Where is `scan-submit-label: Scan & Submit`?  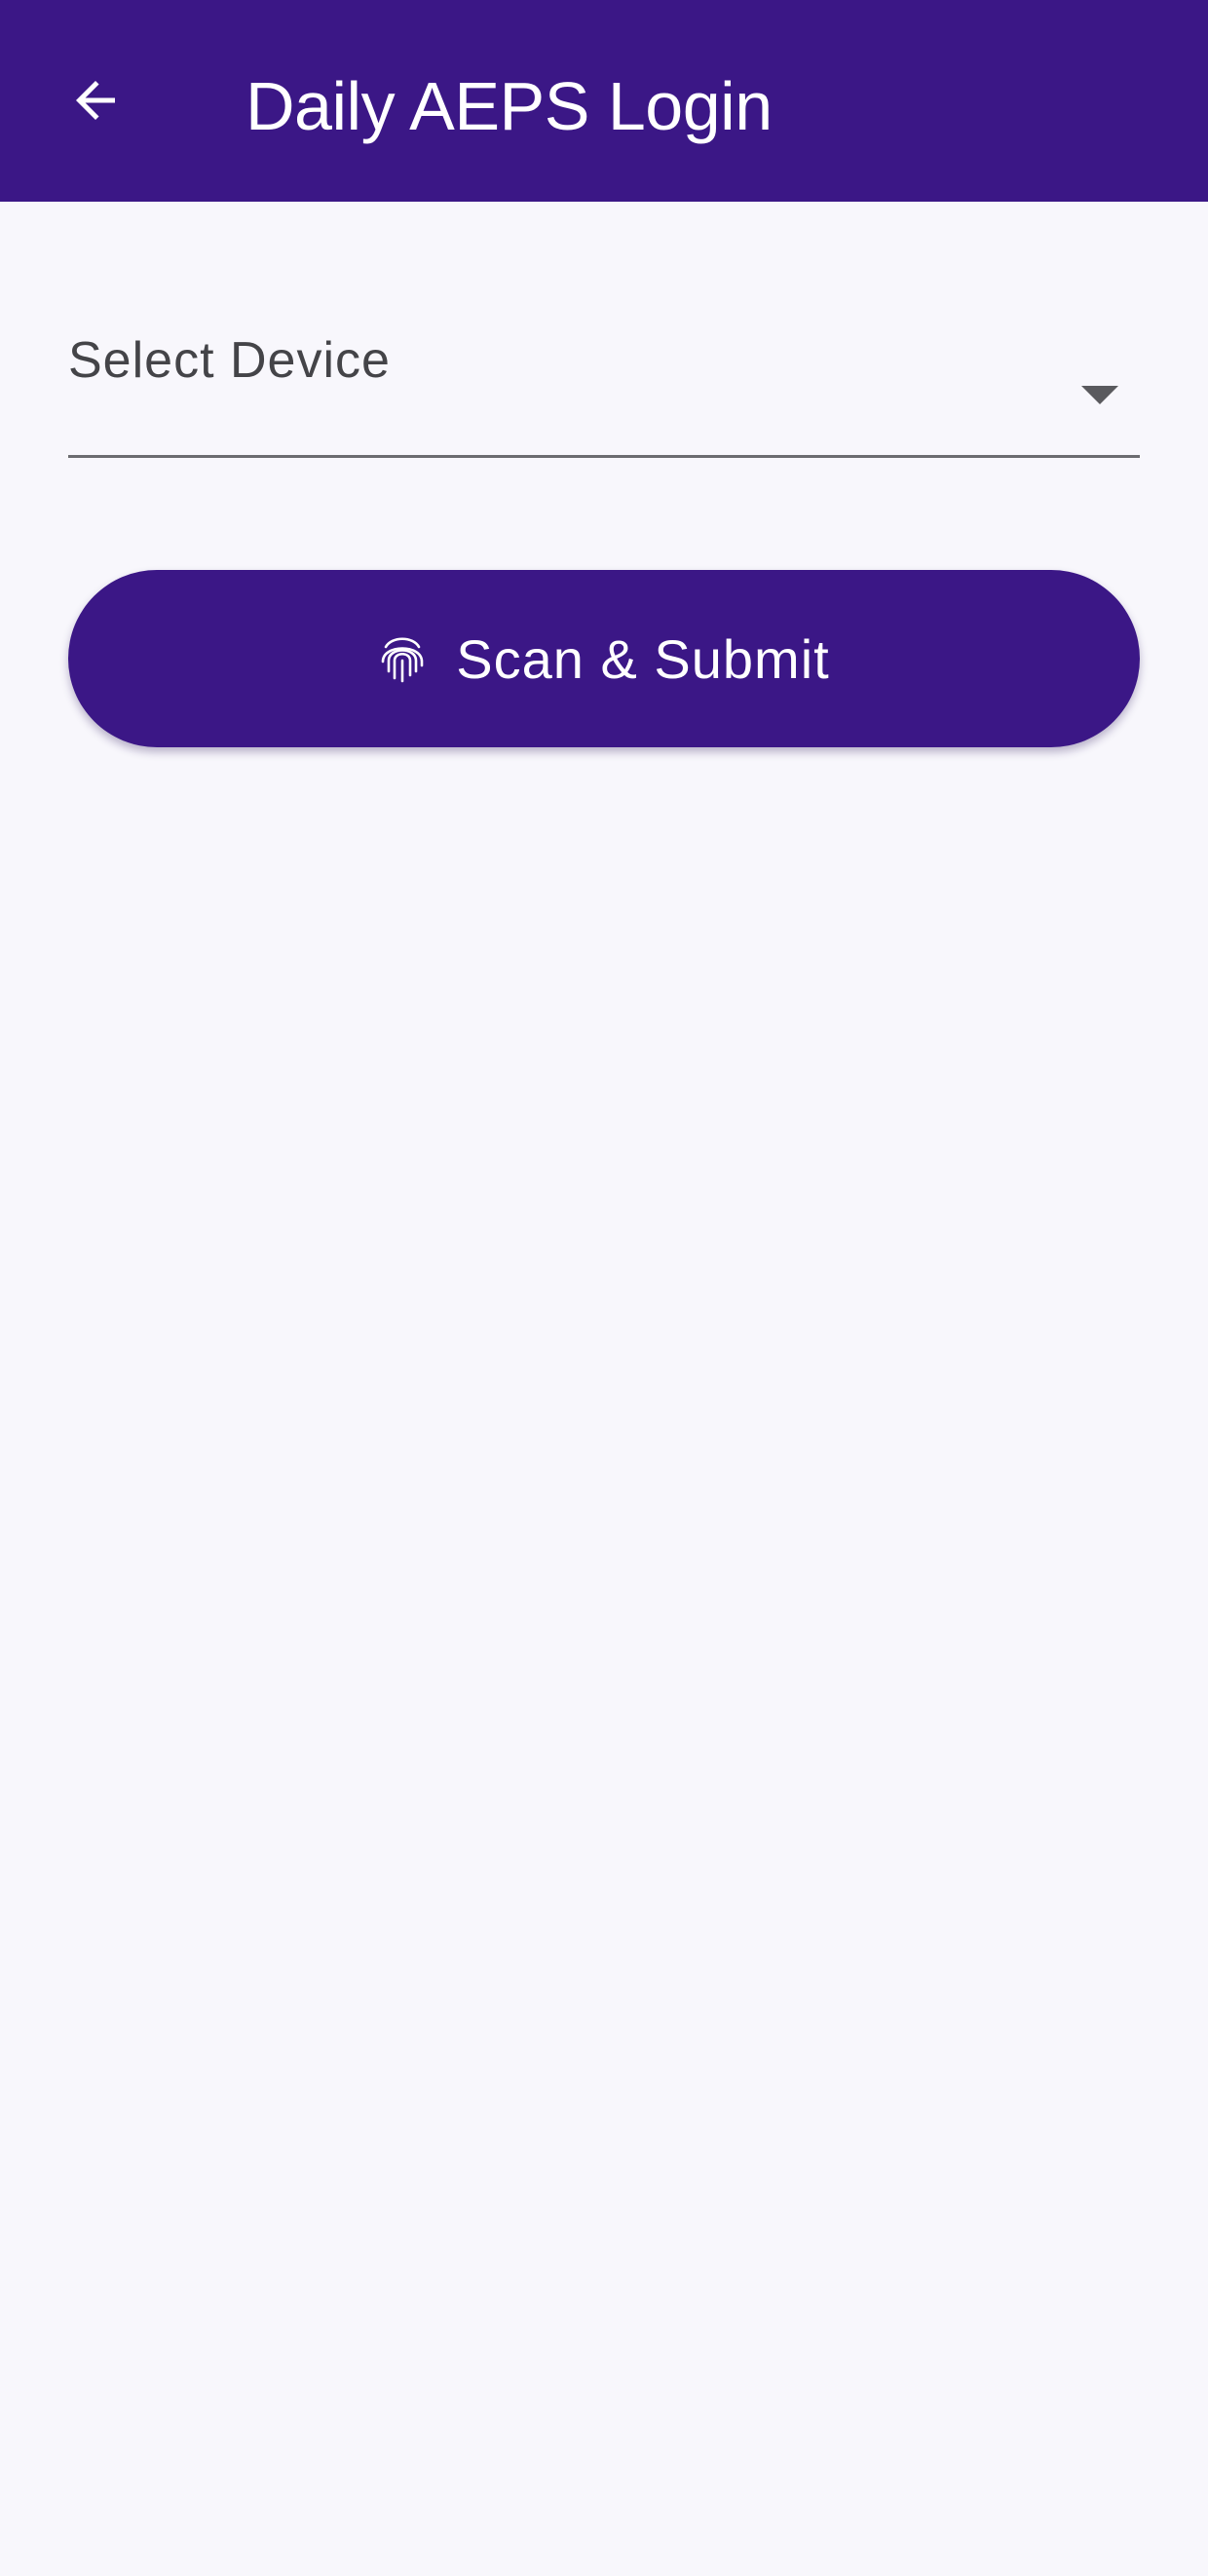 scan-submit-label: Scan & Submit is located at coordinates (643, 658).